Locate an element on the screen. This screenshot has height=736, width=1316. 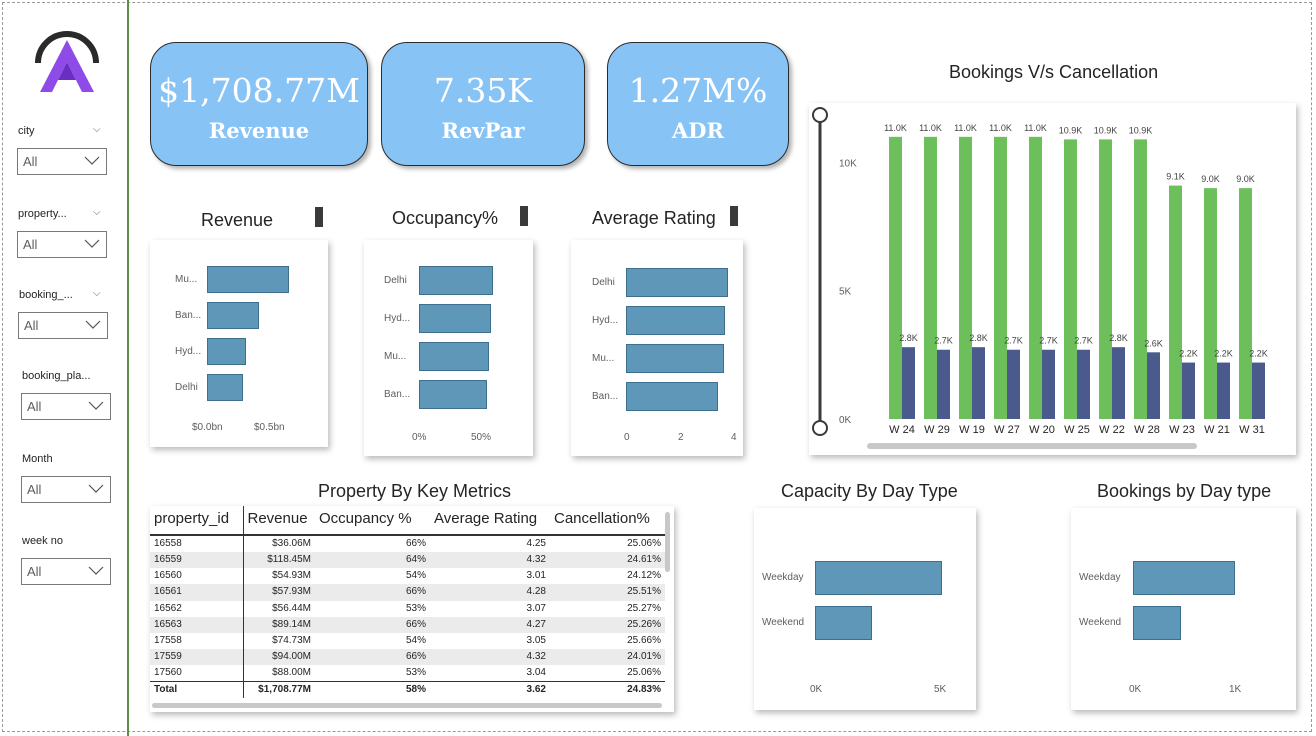
x-axis-tick-label: W 27 is located at coordinates (1007, 430).